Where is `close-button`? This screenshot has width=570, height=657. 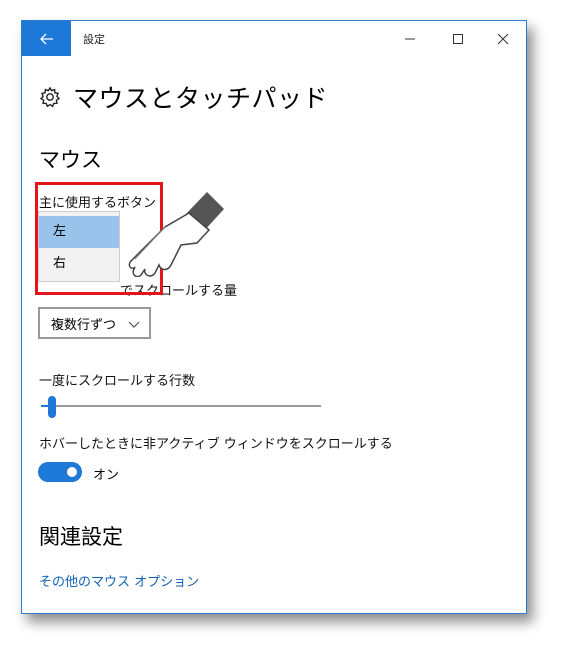
close-button is located at coordinates (503, 38).